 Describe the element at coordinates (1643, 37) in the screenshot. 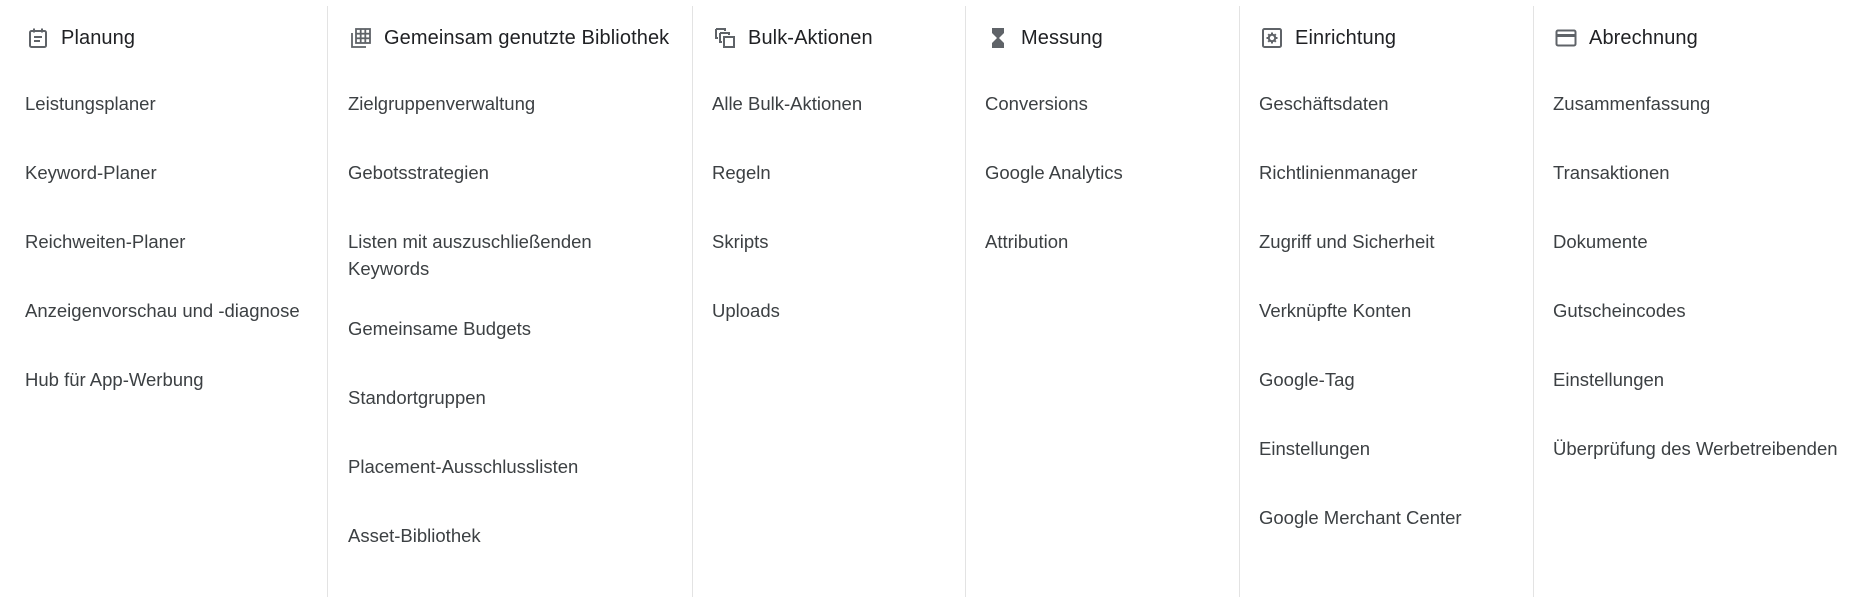

I see `column-title-abrechnung: Abrechnung` at that location.